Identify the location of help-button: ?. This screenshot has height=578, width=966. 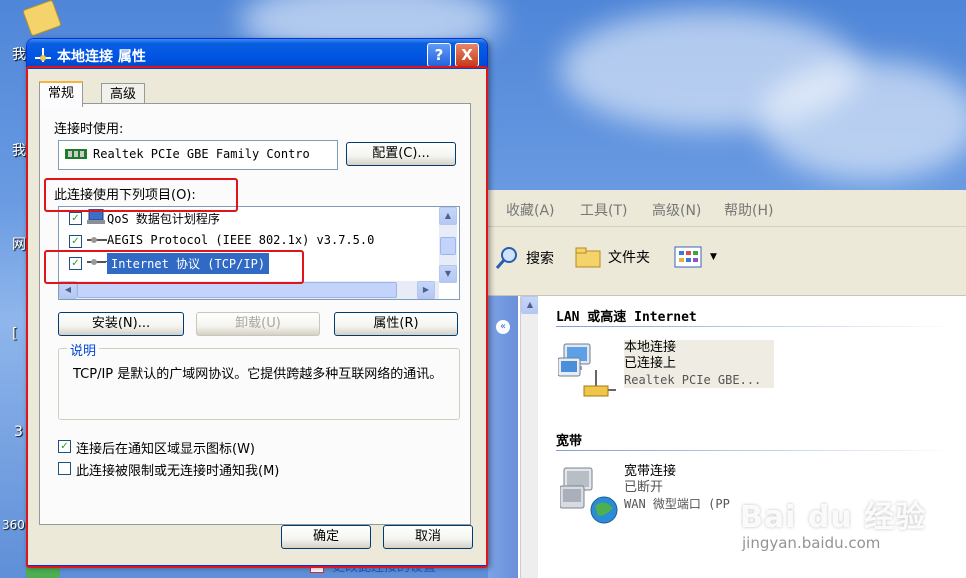
(439, 55).